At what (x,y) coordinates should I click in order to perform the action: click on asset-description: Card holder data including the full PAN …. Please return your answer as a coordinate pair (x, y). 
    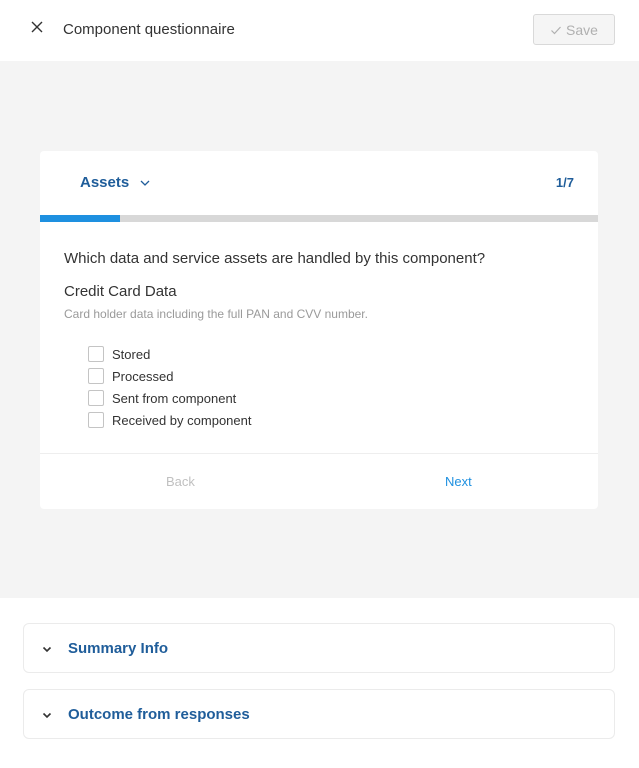
    Looking at the image, I should click on (216, 314).